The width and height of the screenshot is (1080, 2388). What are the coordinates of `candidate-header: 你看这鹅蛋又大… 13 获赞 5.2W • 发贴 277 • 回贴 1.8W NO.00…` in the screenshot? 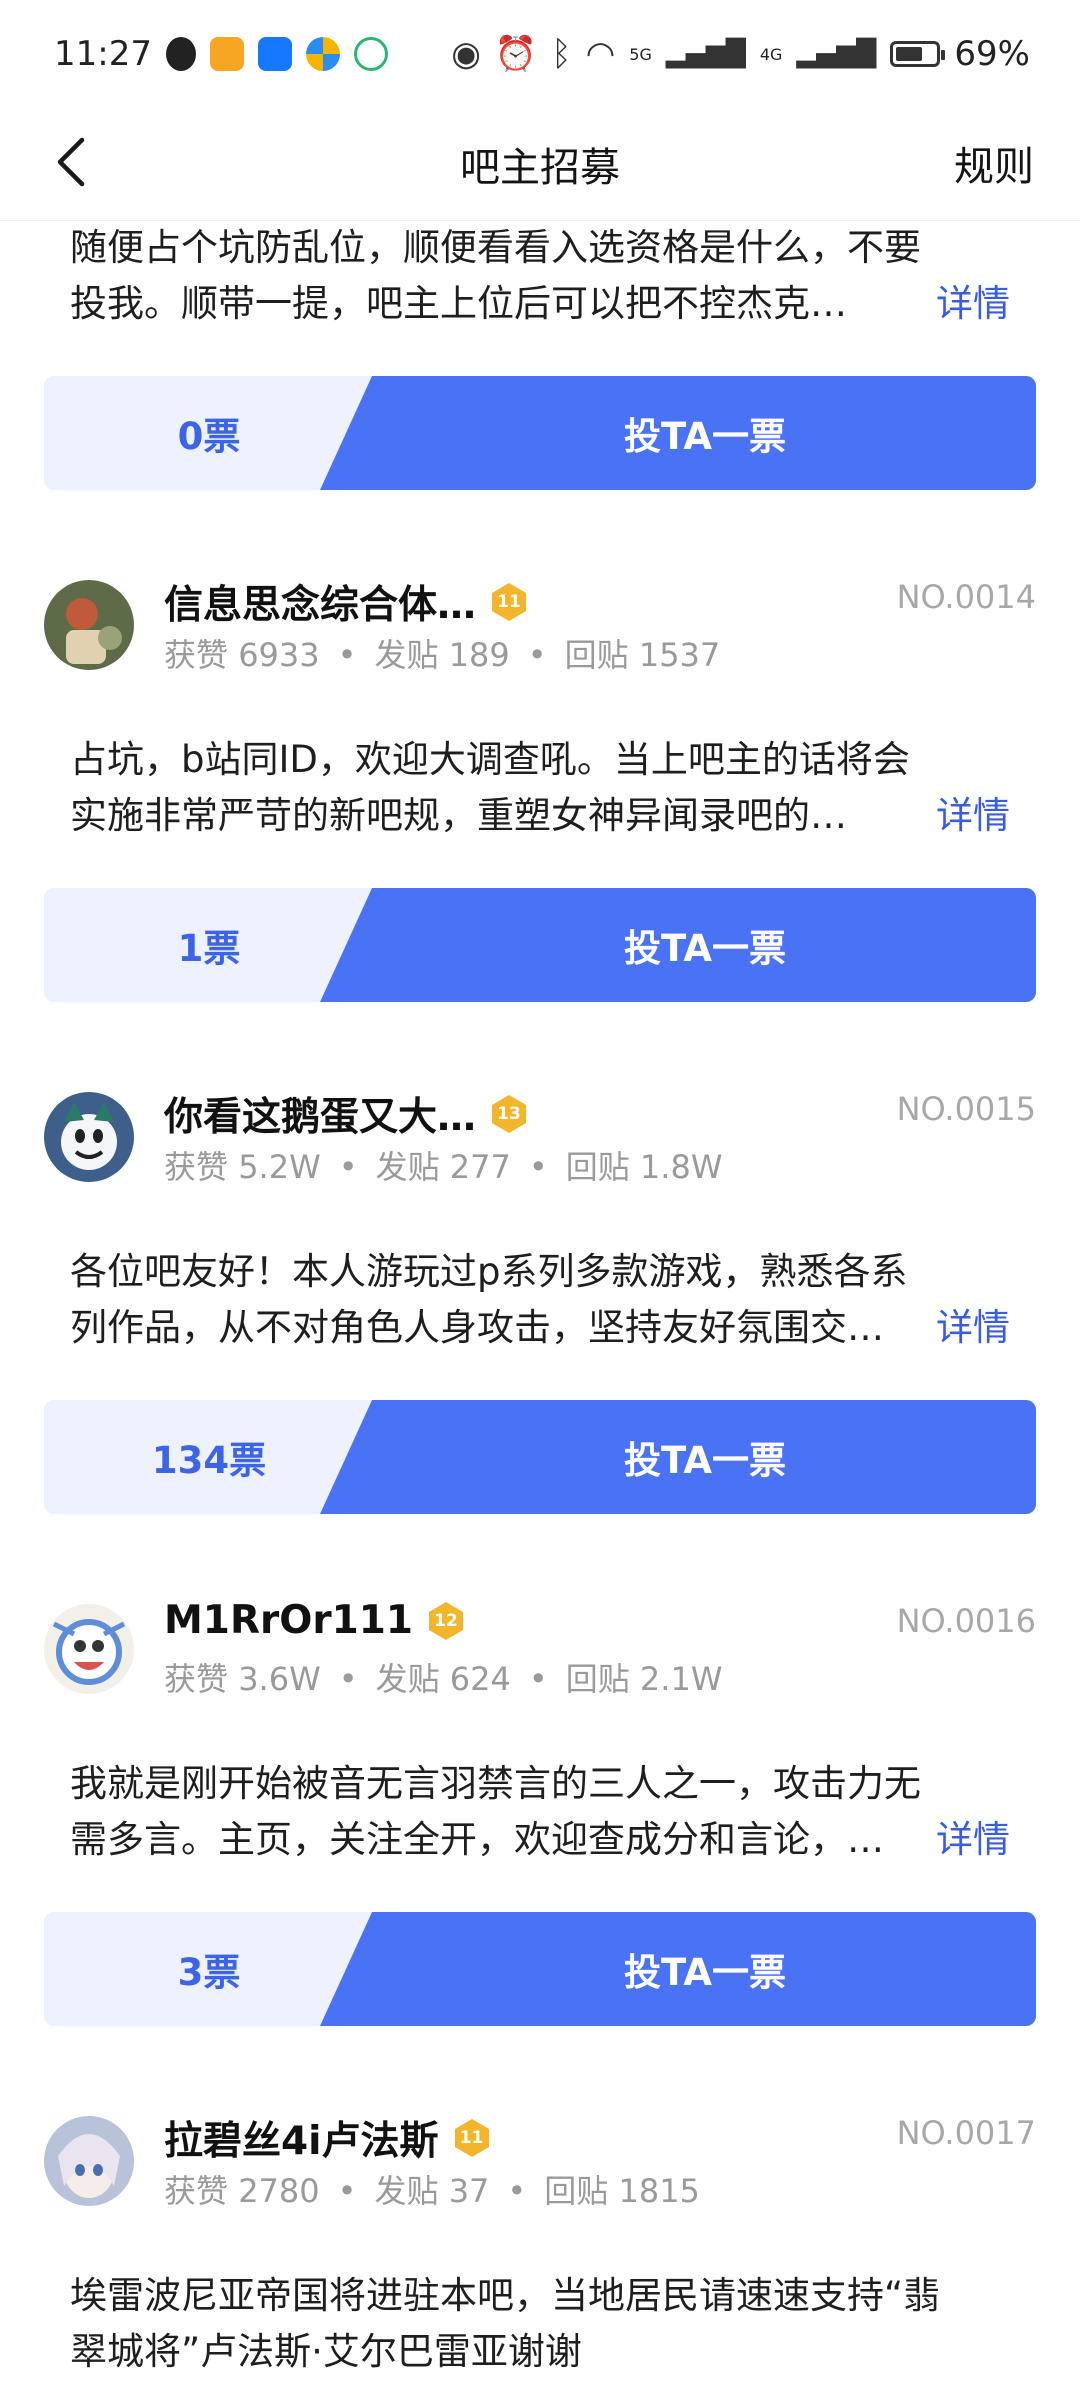 It's located at (540, 1141).